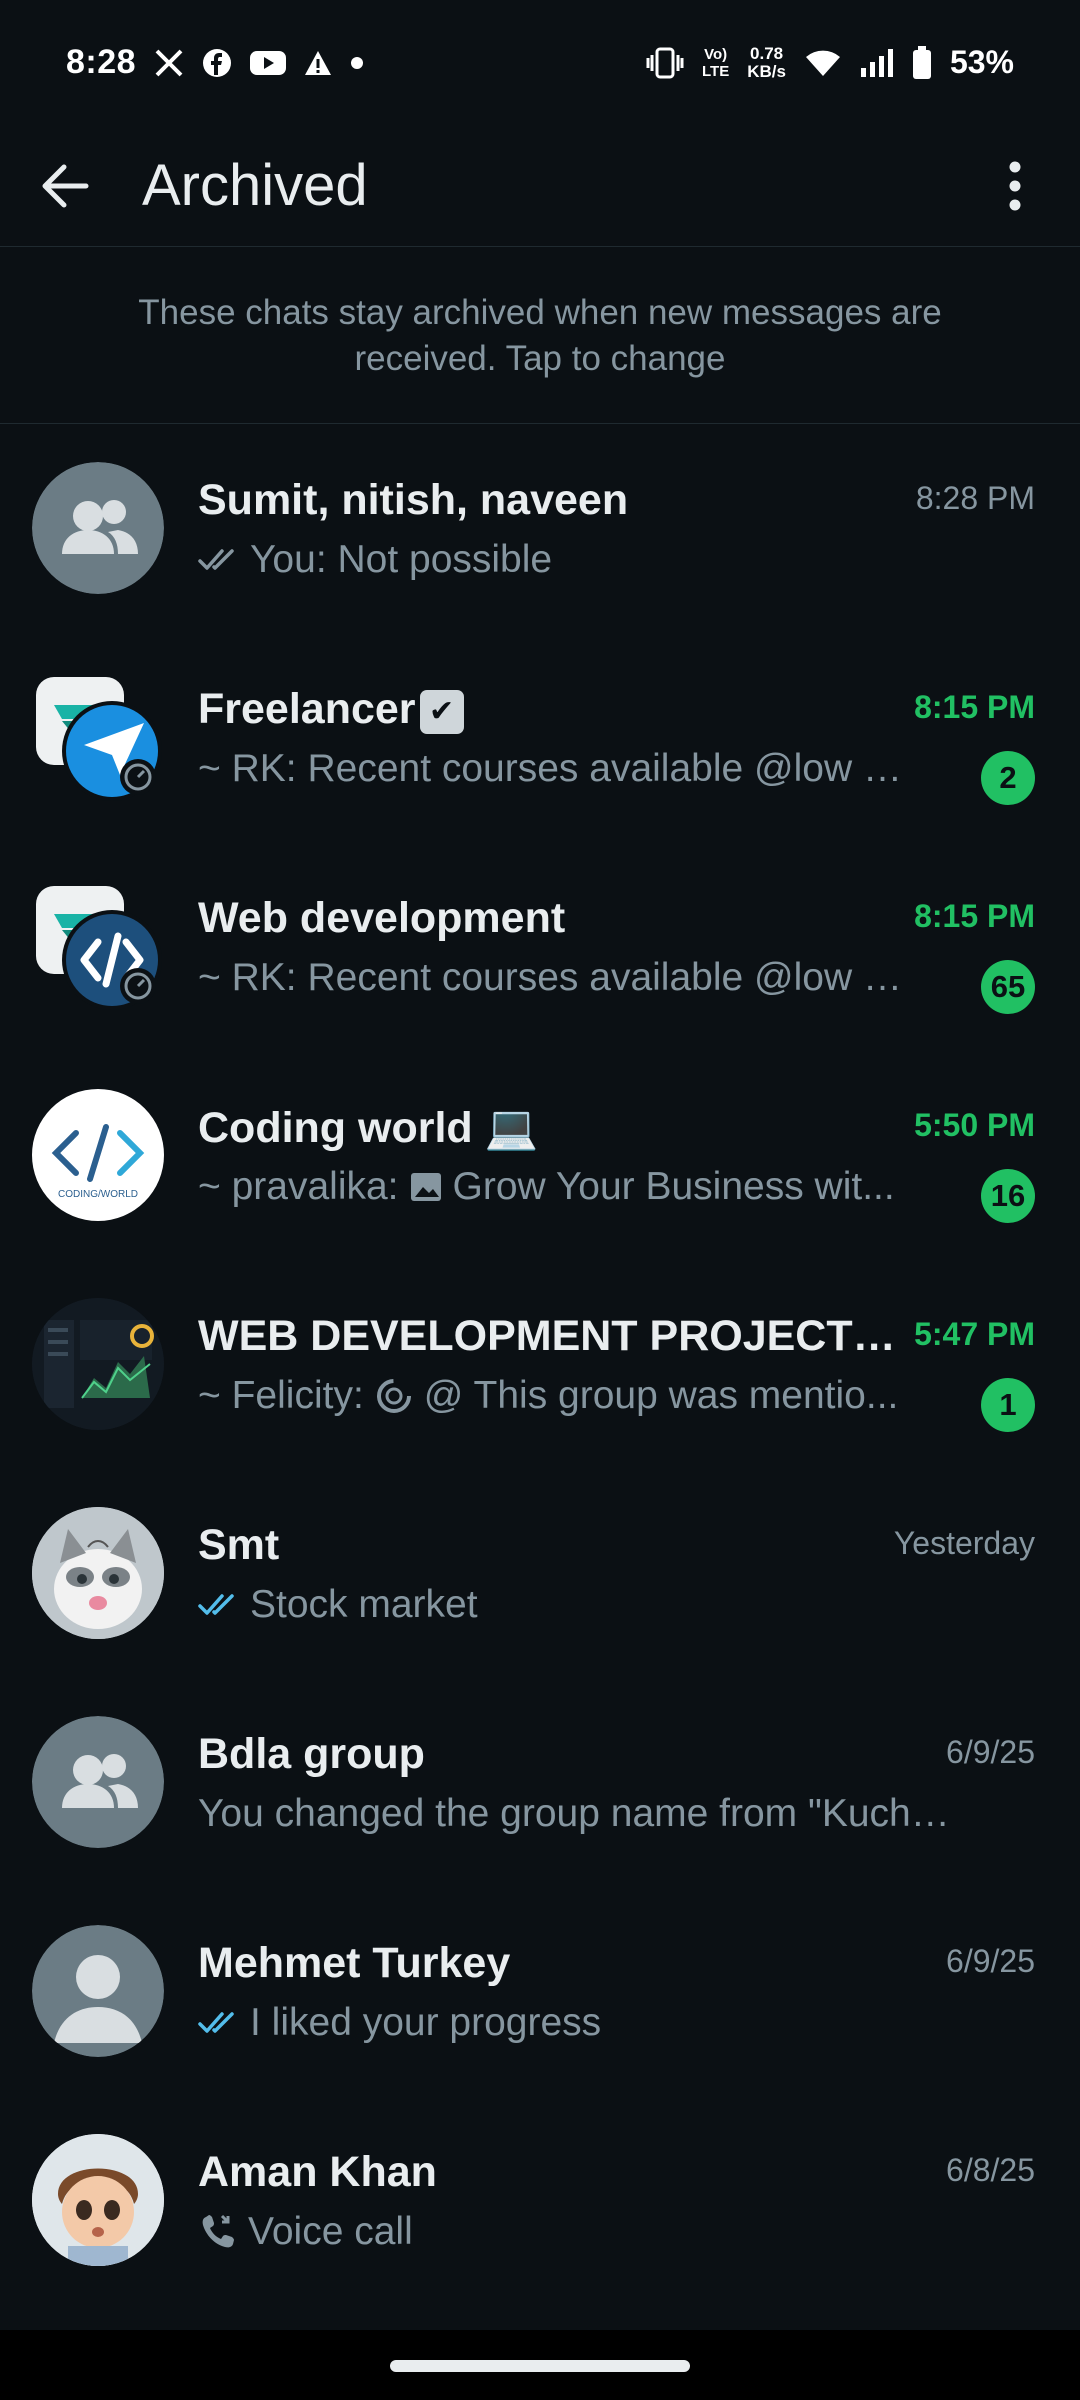 The image size is (1080, 2400). Describe the element at coordinates (98, 1573) in the screenshot. I see `cat-photo` at that location.